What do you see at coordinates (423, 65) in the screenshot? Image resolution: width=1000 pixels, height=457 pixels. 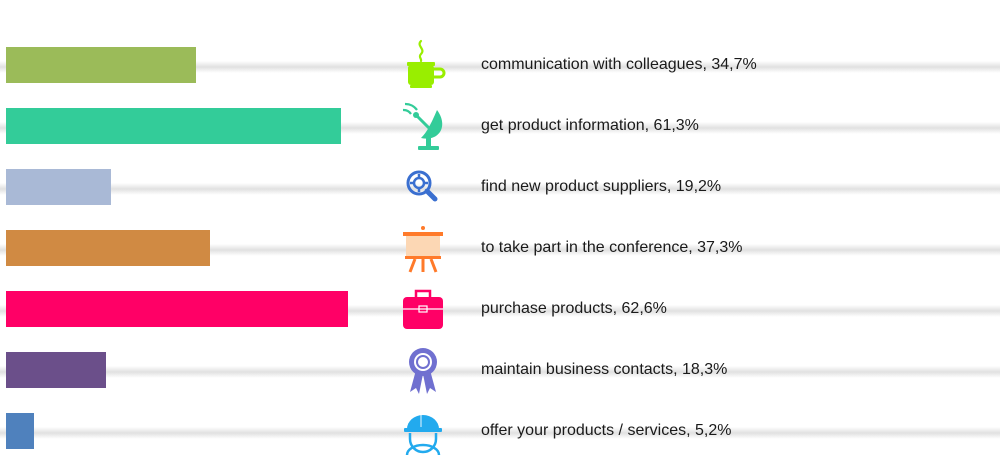 I see `coffee-cup-icon` at bounding box center [423, 65].